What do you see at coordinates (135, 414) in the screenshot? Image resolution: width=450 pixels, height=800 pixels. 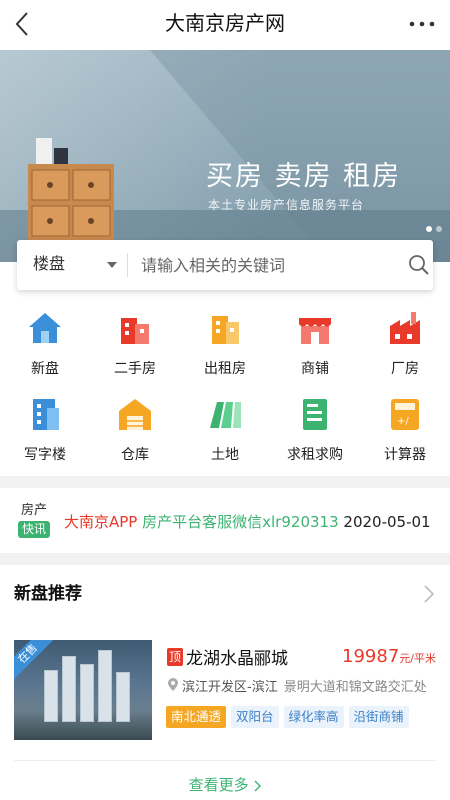 I see `warehouse-icon` at bounding box center [135, 414].